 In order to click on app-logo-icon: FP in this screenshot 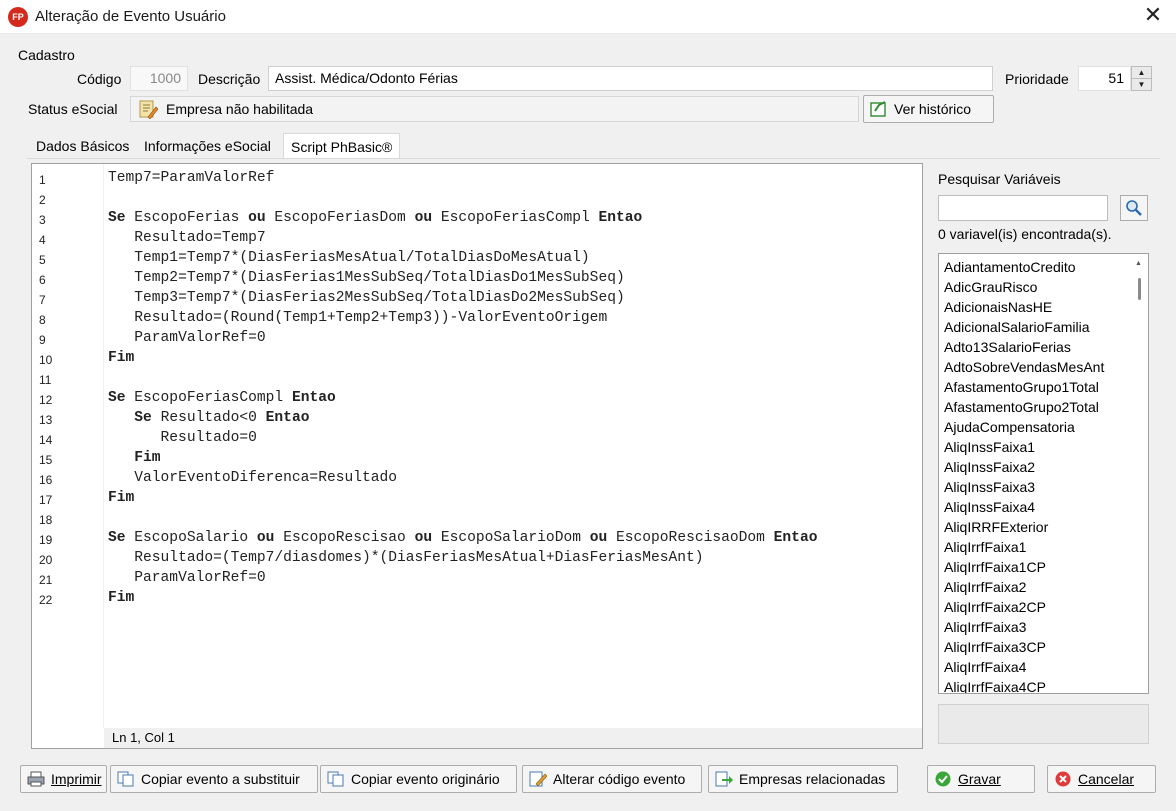, I will do `click(18, 17)`.